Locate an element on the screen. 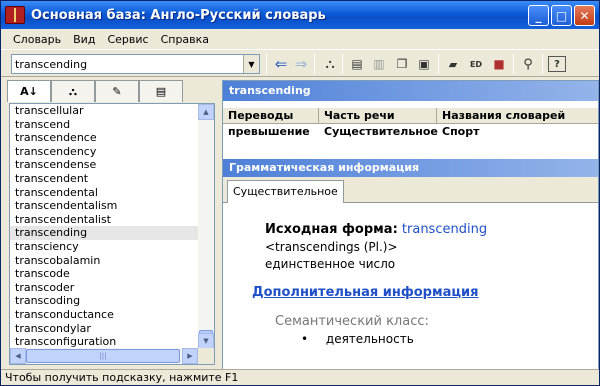  table-header: Переводы Часть речи Названия словарей is located at coordinates (410, 116).